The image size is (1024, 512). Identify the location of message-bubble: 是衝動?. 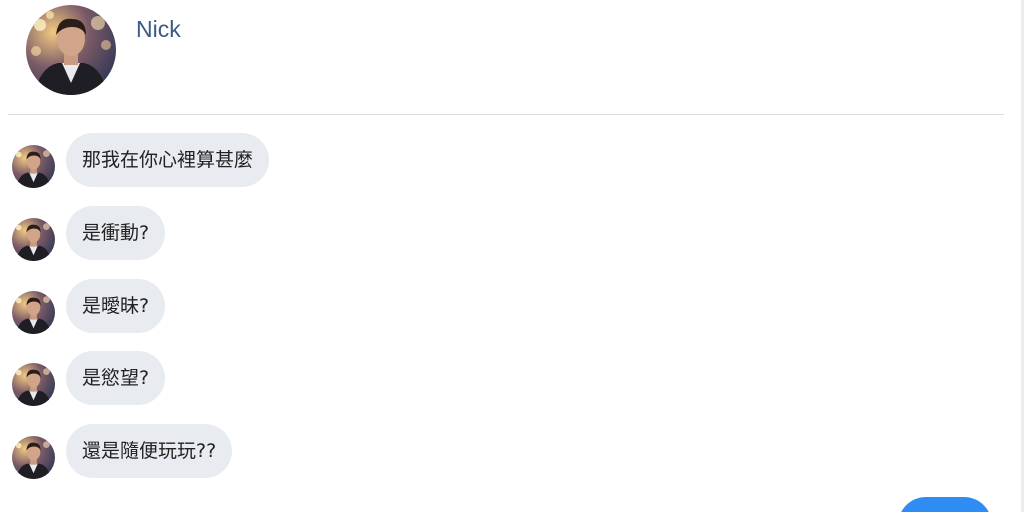
(116, 233).